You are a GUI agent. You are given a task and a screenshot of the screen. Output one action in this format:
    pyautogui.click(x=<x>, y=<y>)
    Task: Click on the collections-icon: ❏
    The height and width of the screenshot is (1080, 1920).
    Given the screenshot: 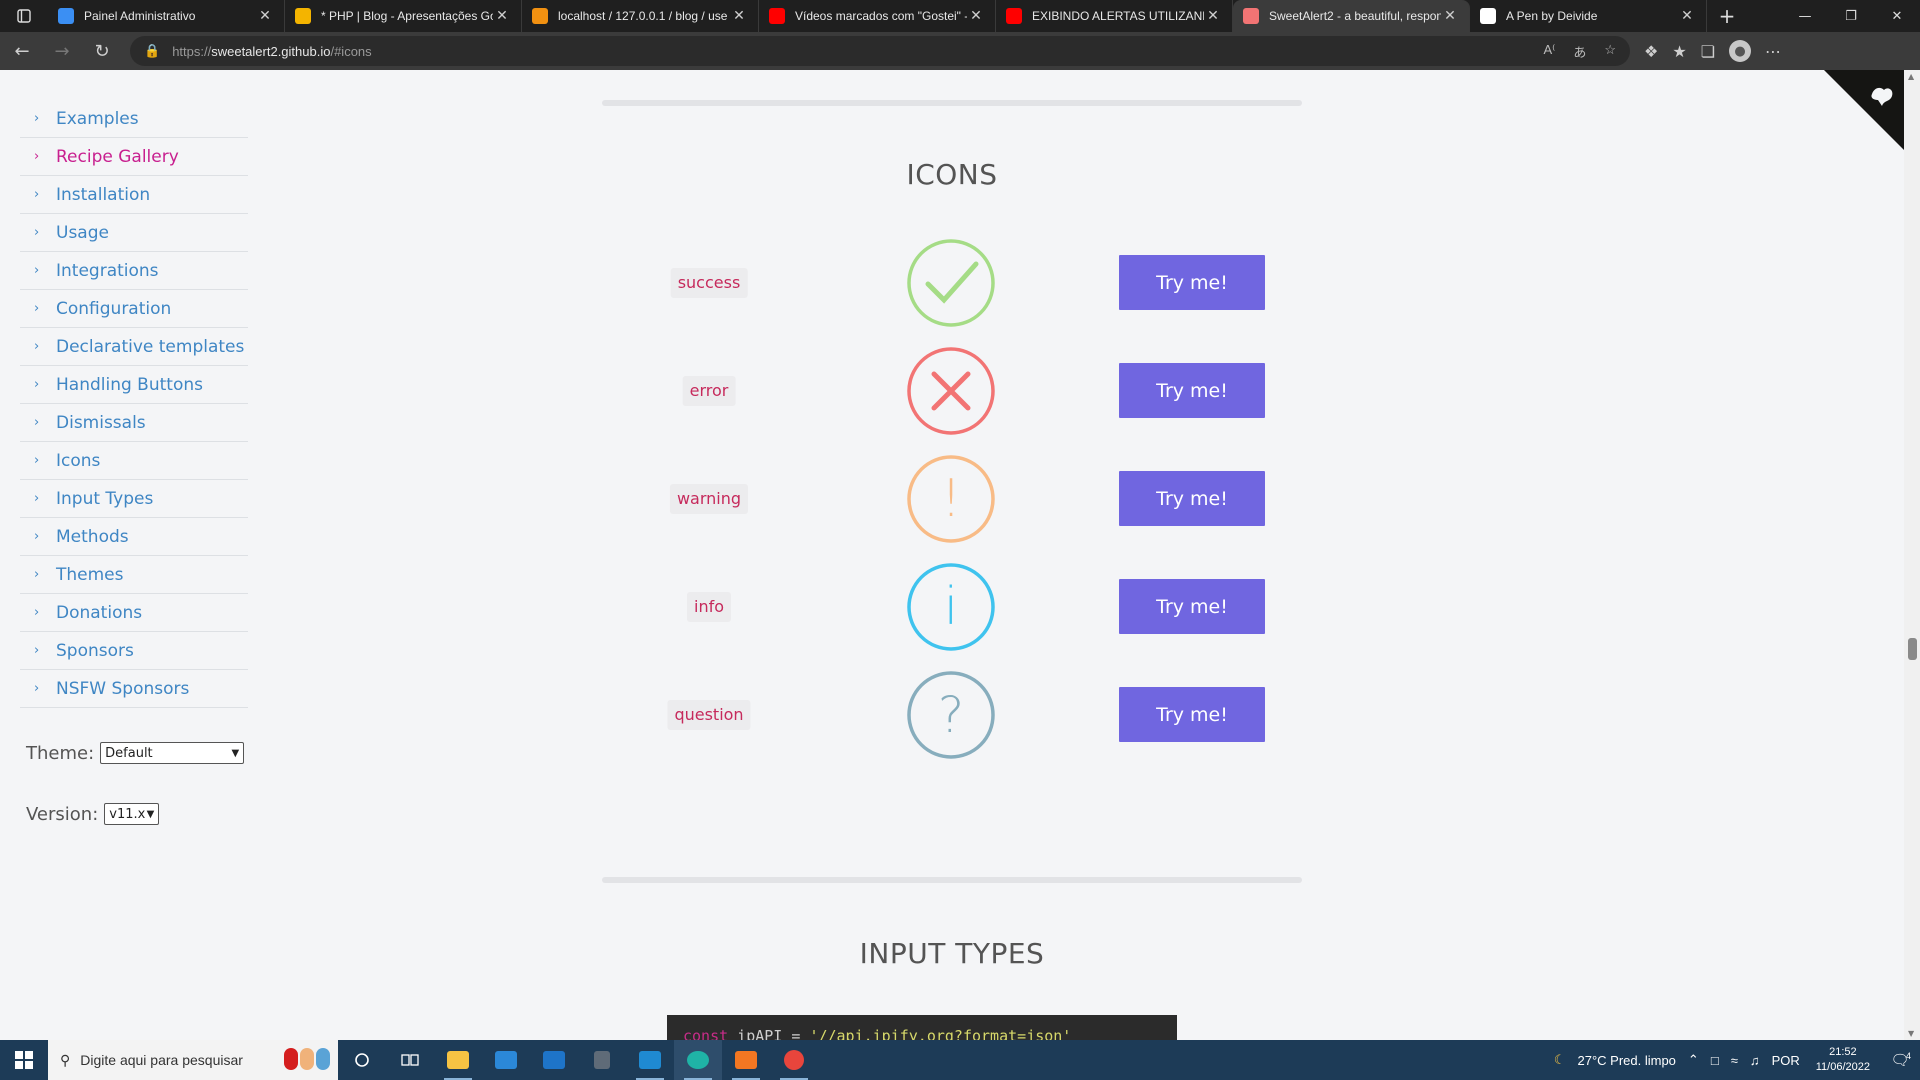 What is the action you would take?
    pyautogui.click(x=1708, y=51)
    